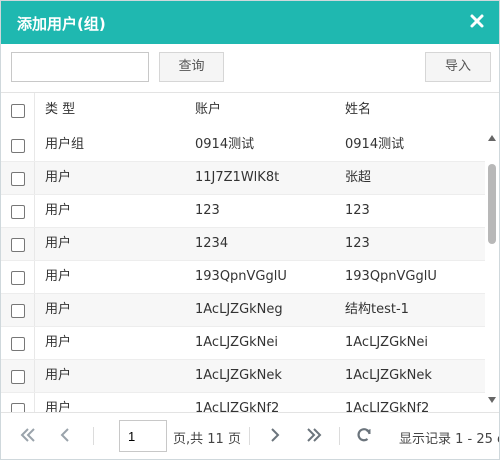  What do you see at coordinates (458, 67) in the screenshot?
I see `import-button: 导入` at bounding box center [458, 67].